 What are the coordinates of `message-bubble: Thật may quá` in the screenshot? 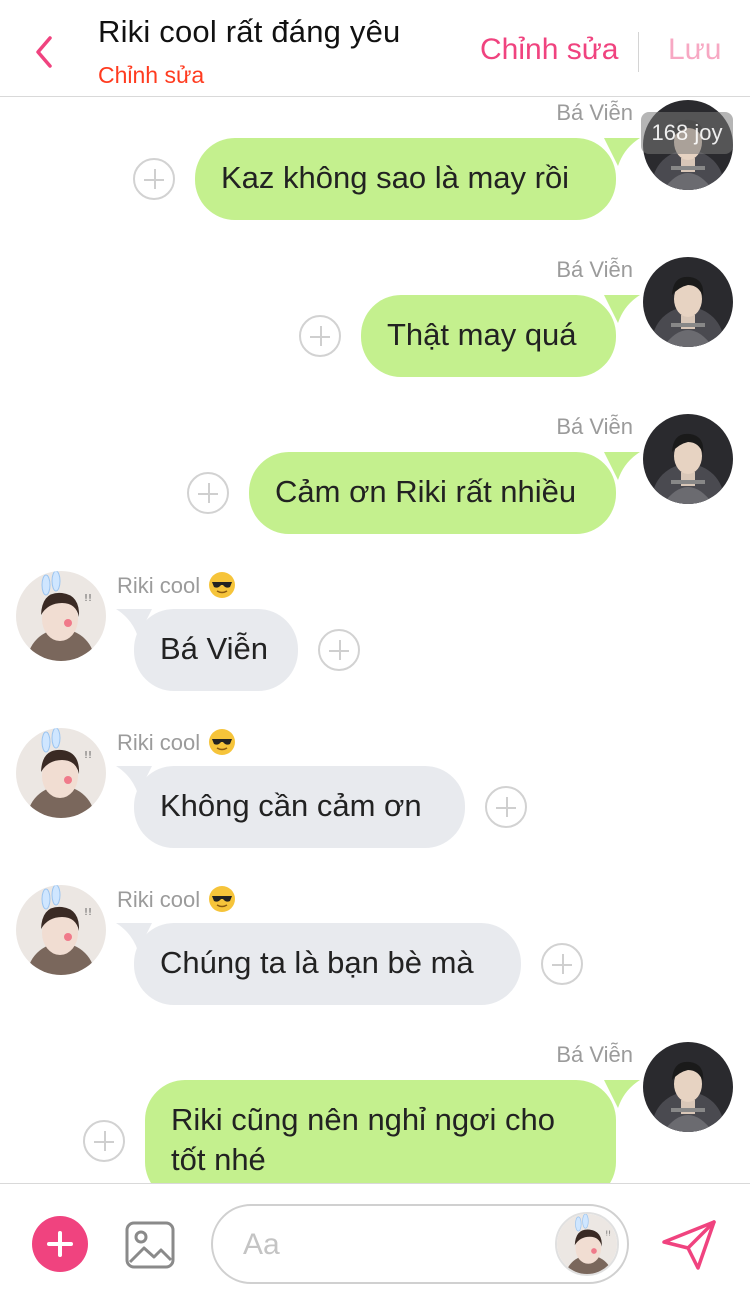 It's located at (488, 336).